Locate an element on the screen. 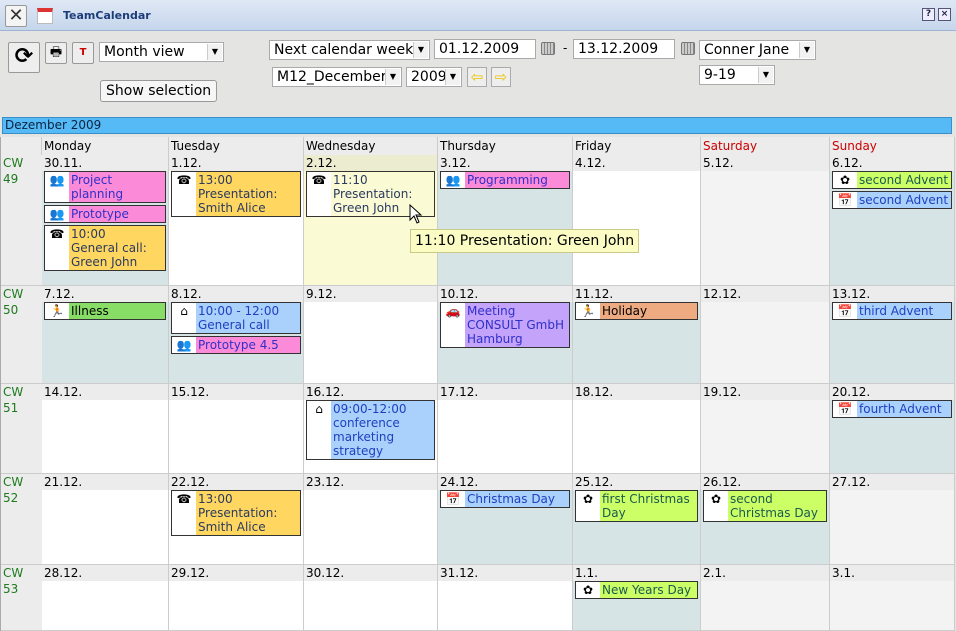  calendar-event: 📅 second Advent is located at coordinates (892, 200).